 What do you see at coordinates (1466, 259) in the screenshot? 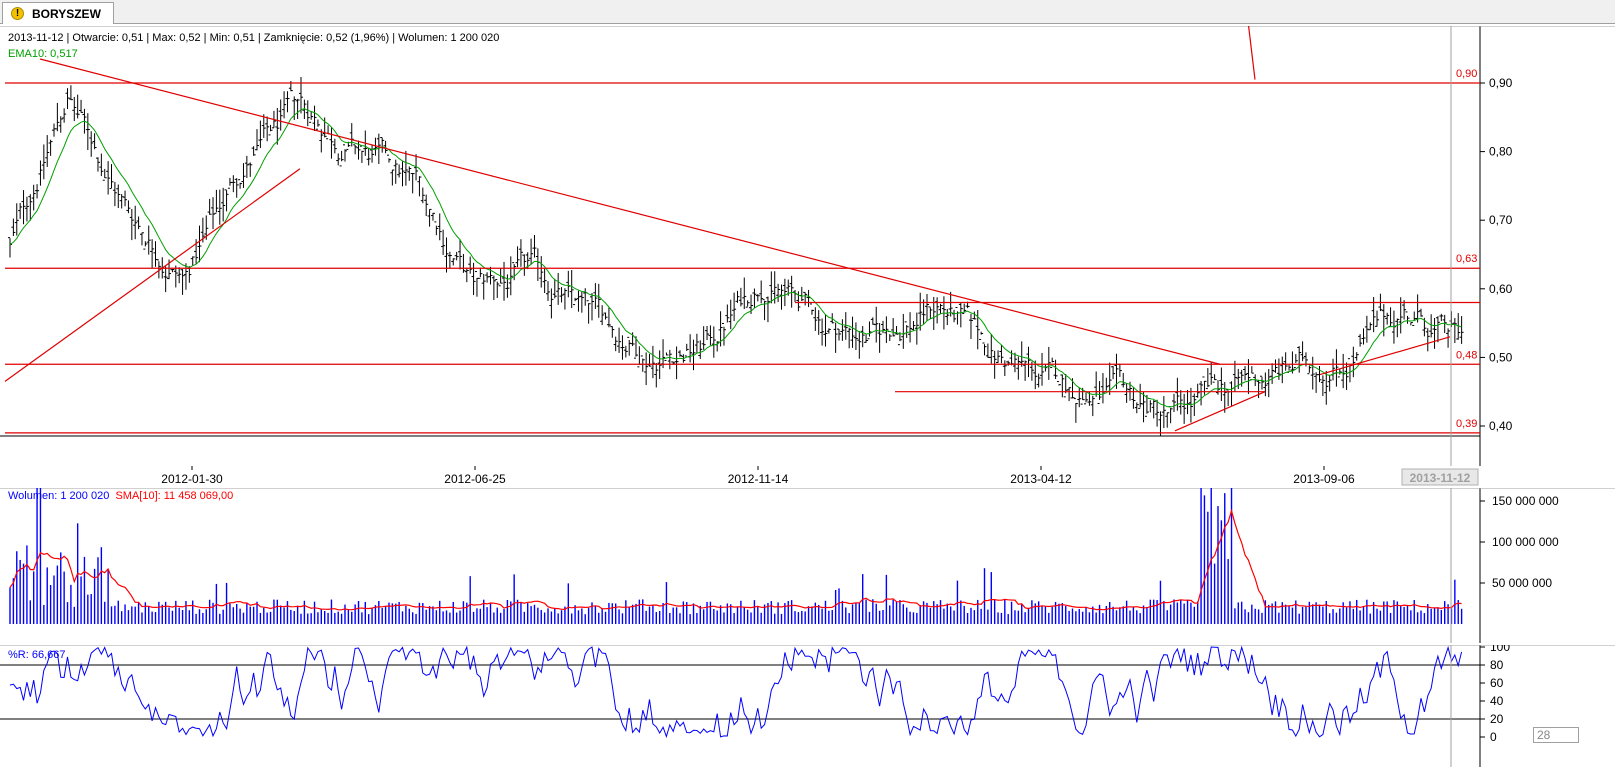
I see `level-label: 0,63` at bounding box center [1466, 259].